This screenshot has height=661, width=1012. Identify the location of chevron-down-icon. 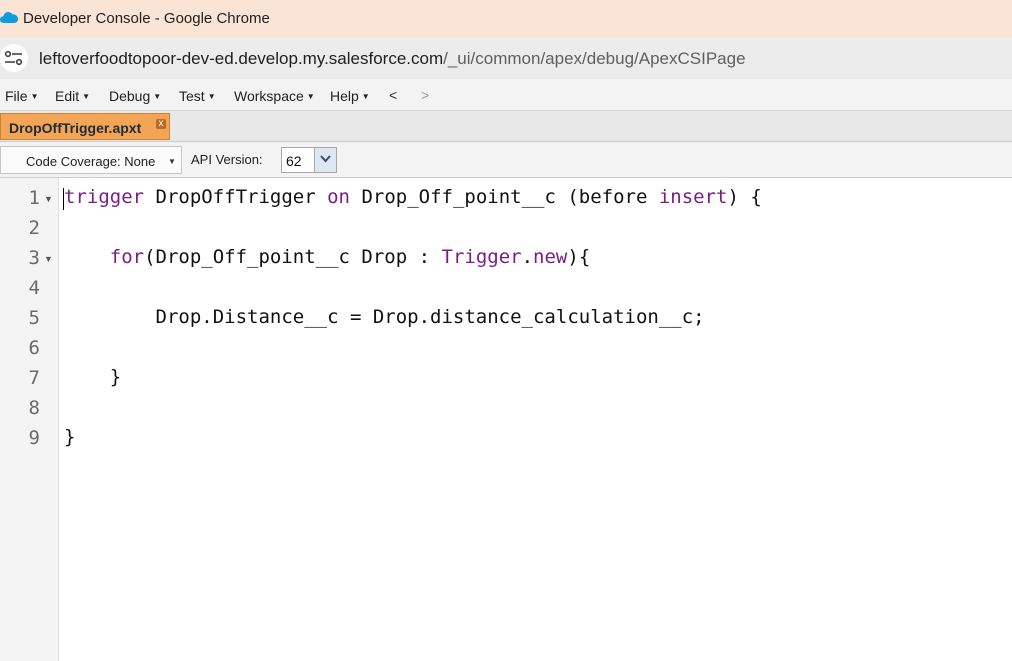
(325, 160).